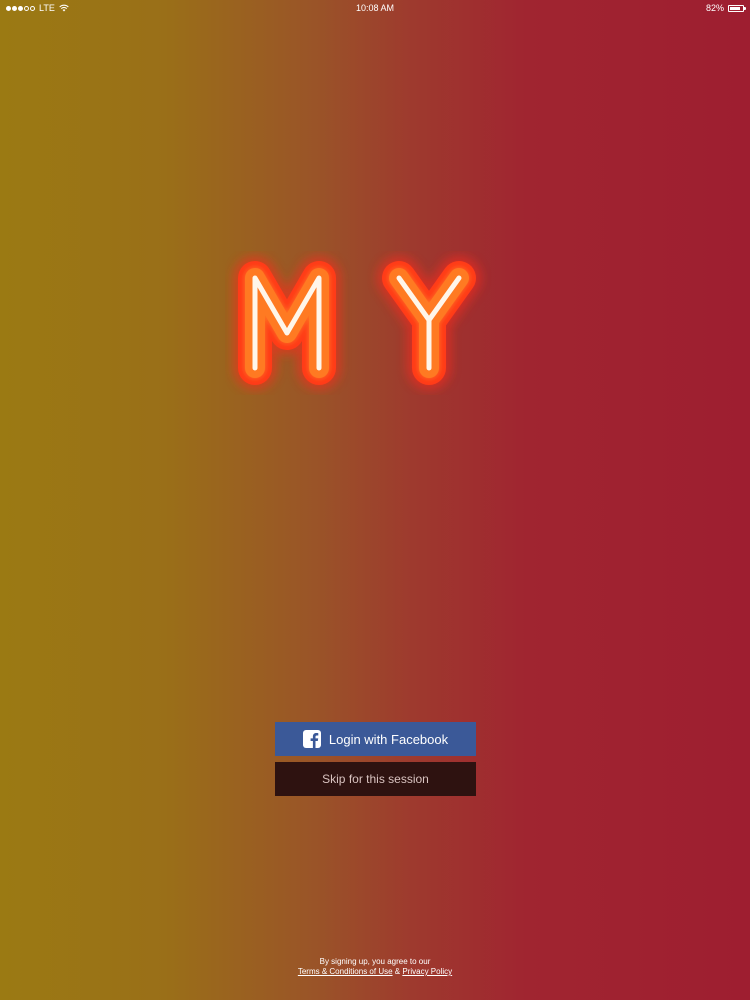  Describe the element at coordinates (388, 739) in the screenshot. I see `facebook-button-label: Login with Facebook` at that location.